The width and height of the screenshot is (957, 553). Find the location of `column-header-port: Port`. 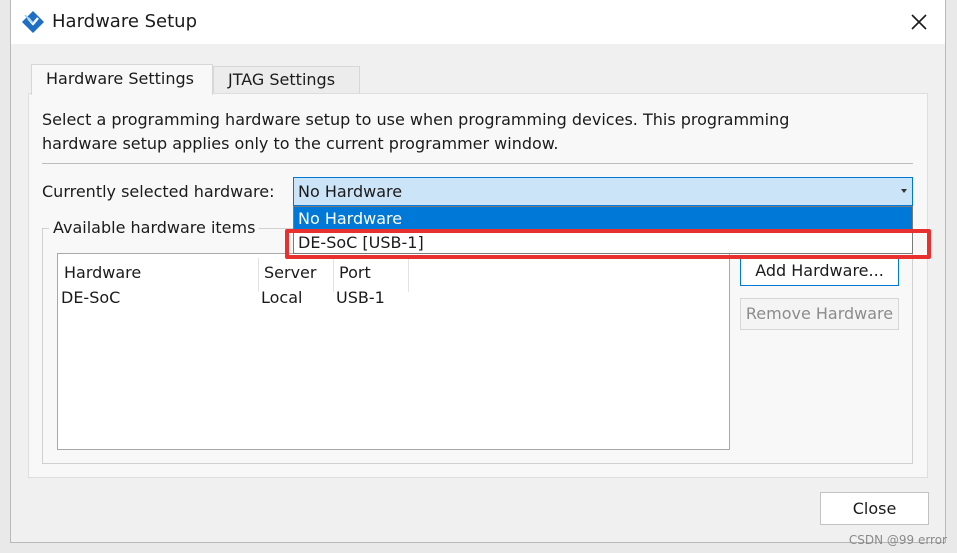

column-header-port: Port is located at coordinates (355, 273).